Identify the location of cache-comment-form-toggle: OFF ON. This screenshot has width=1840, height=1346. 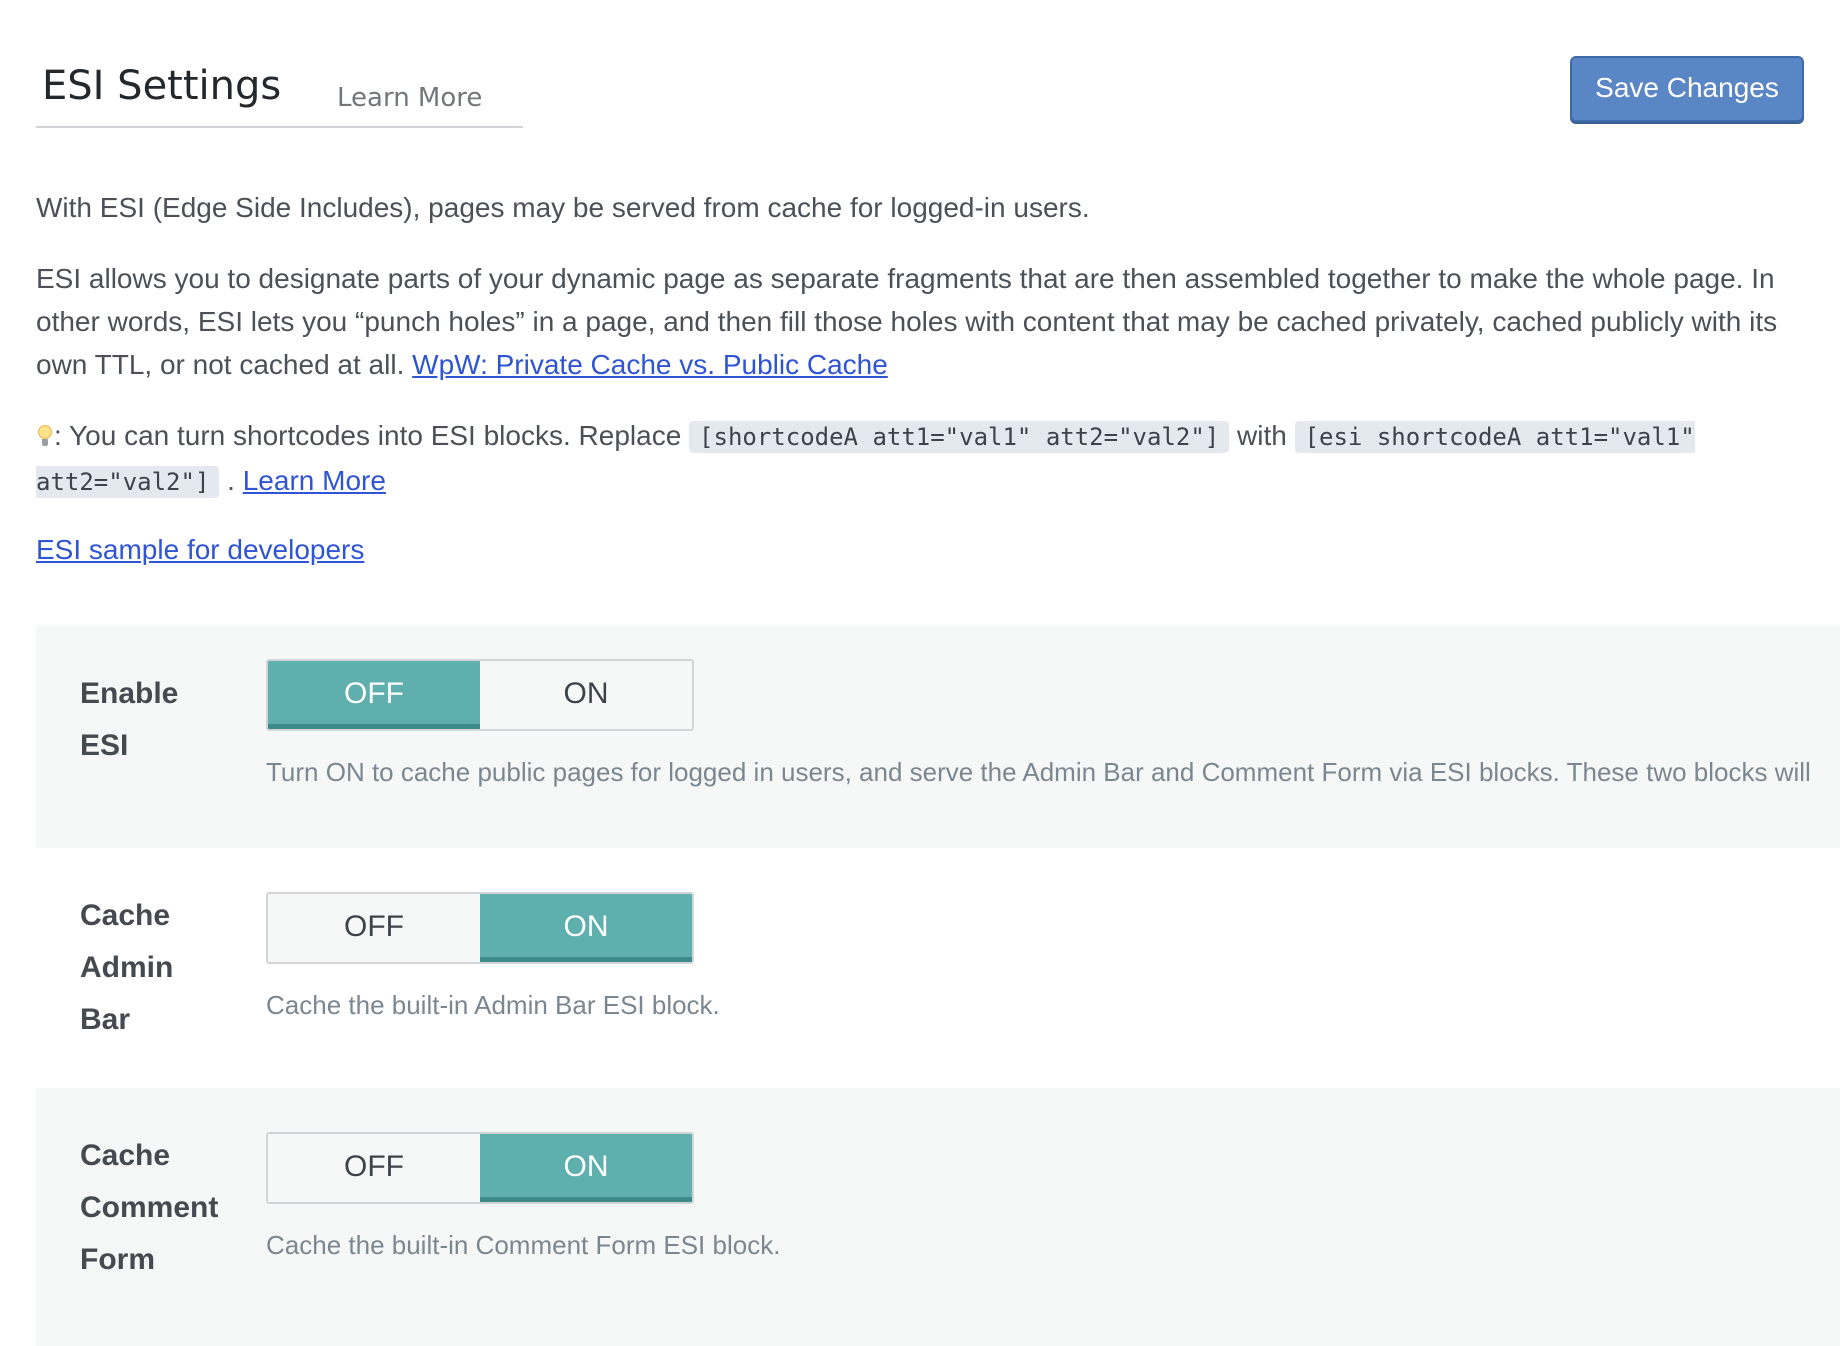
(480, 1168).